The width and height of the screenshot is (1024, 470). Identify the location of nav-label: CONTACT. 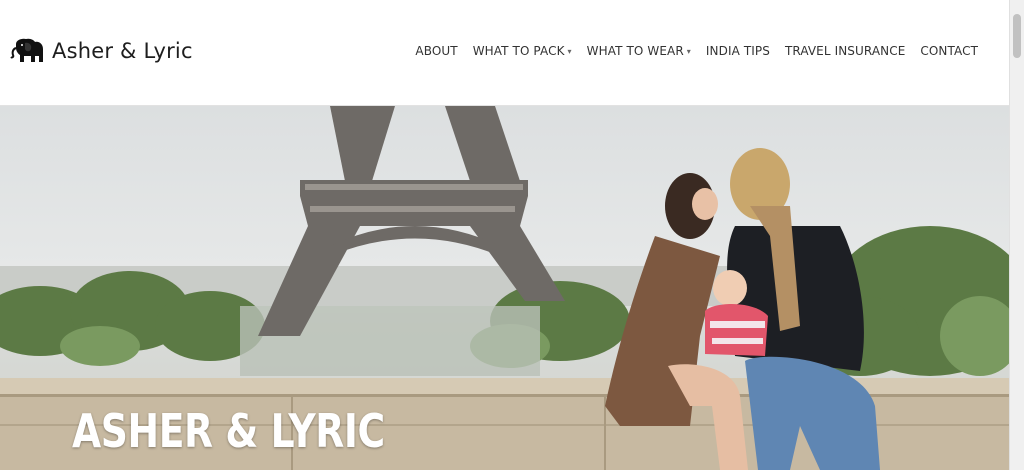
(949, 51).